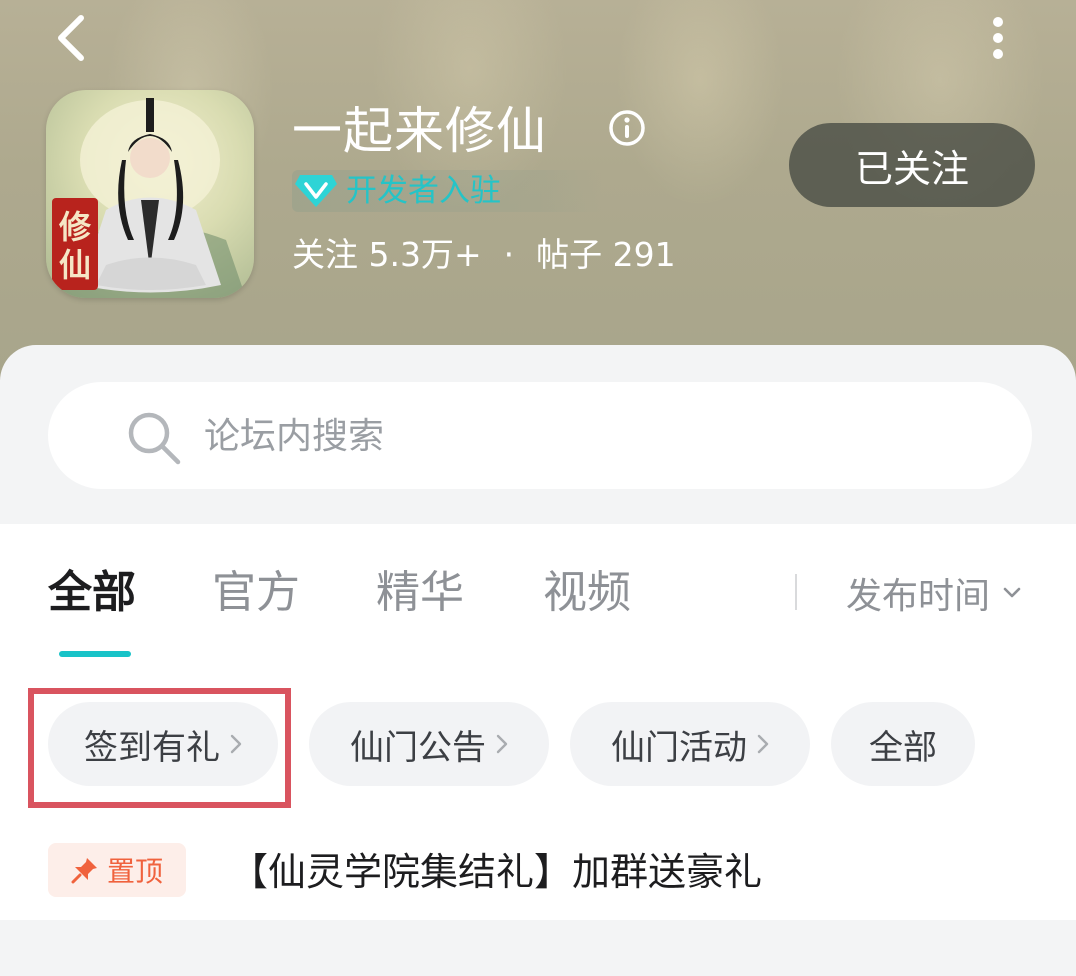 The height and width of the screenshot is (976, 1076). I want to click on back-button, so click(70, 38).